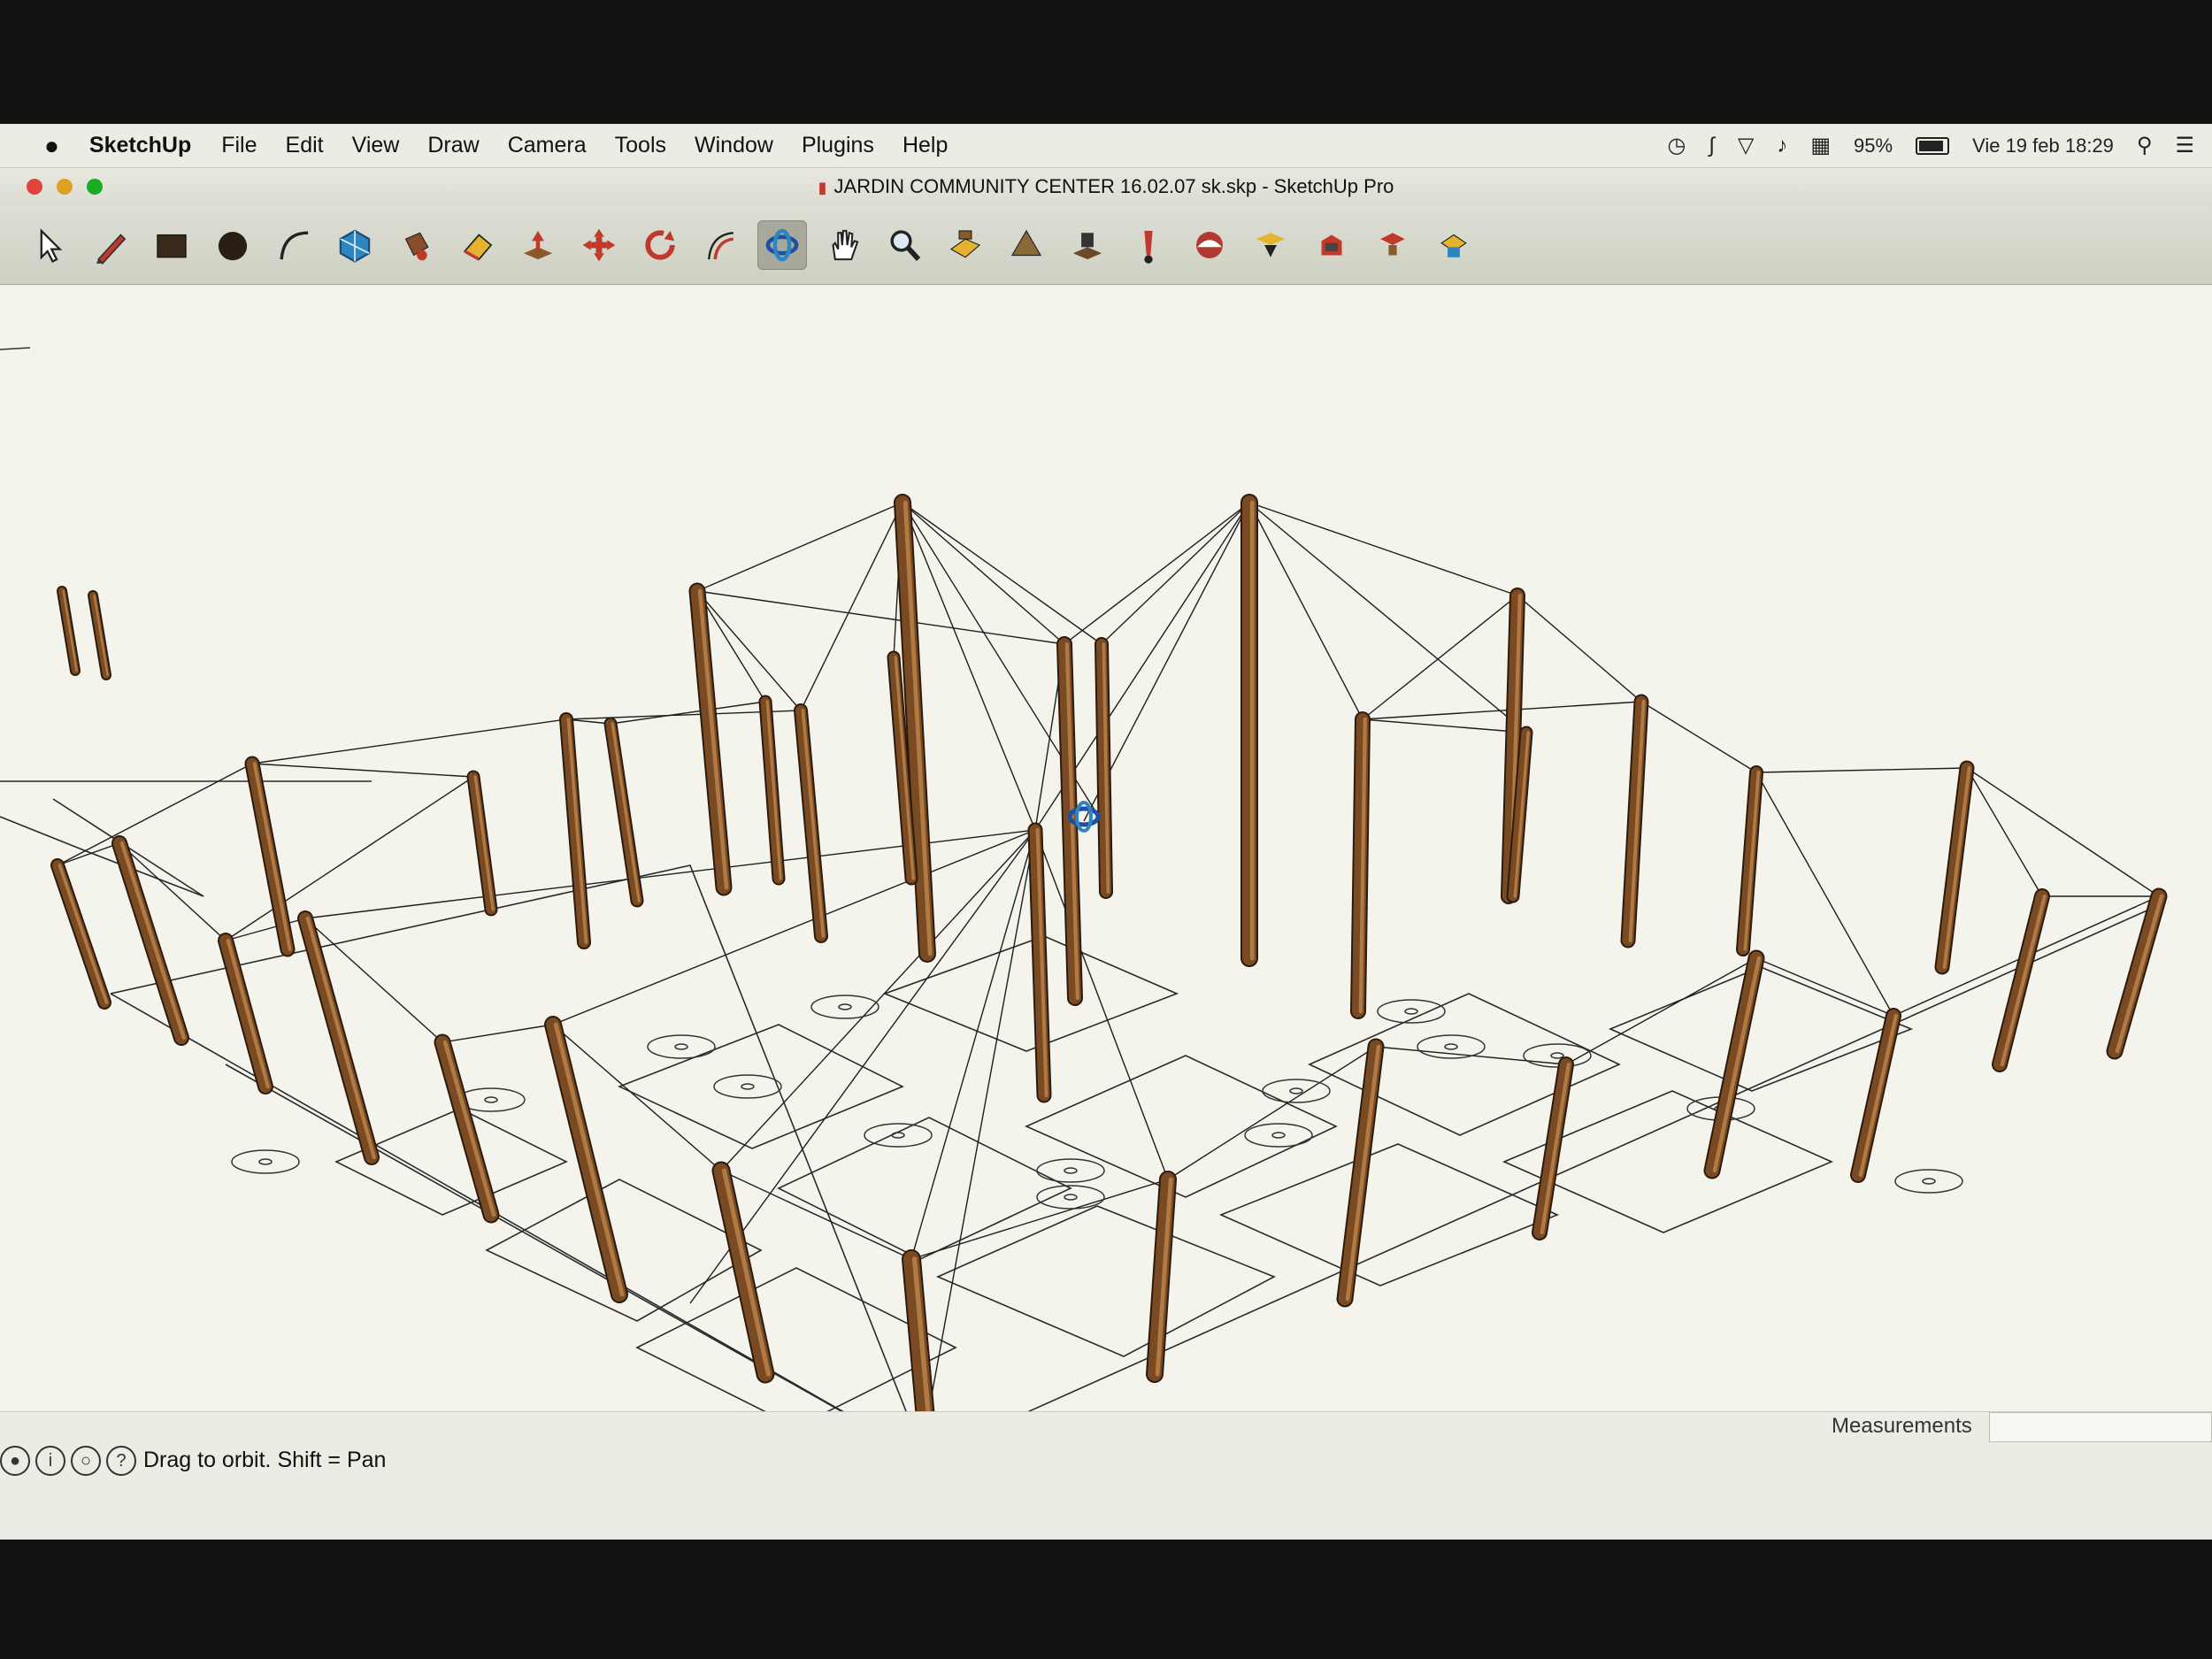 The image size is (2212, 1659). Describe the element at coordinates (838, 146) in the screenshot. I see `menu-plugins: Plugins` at that location.